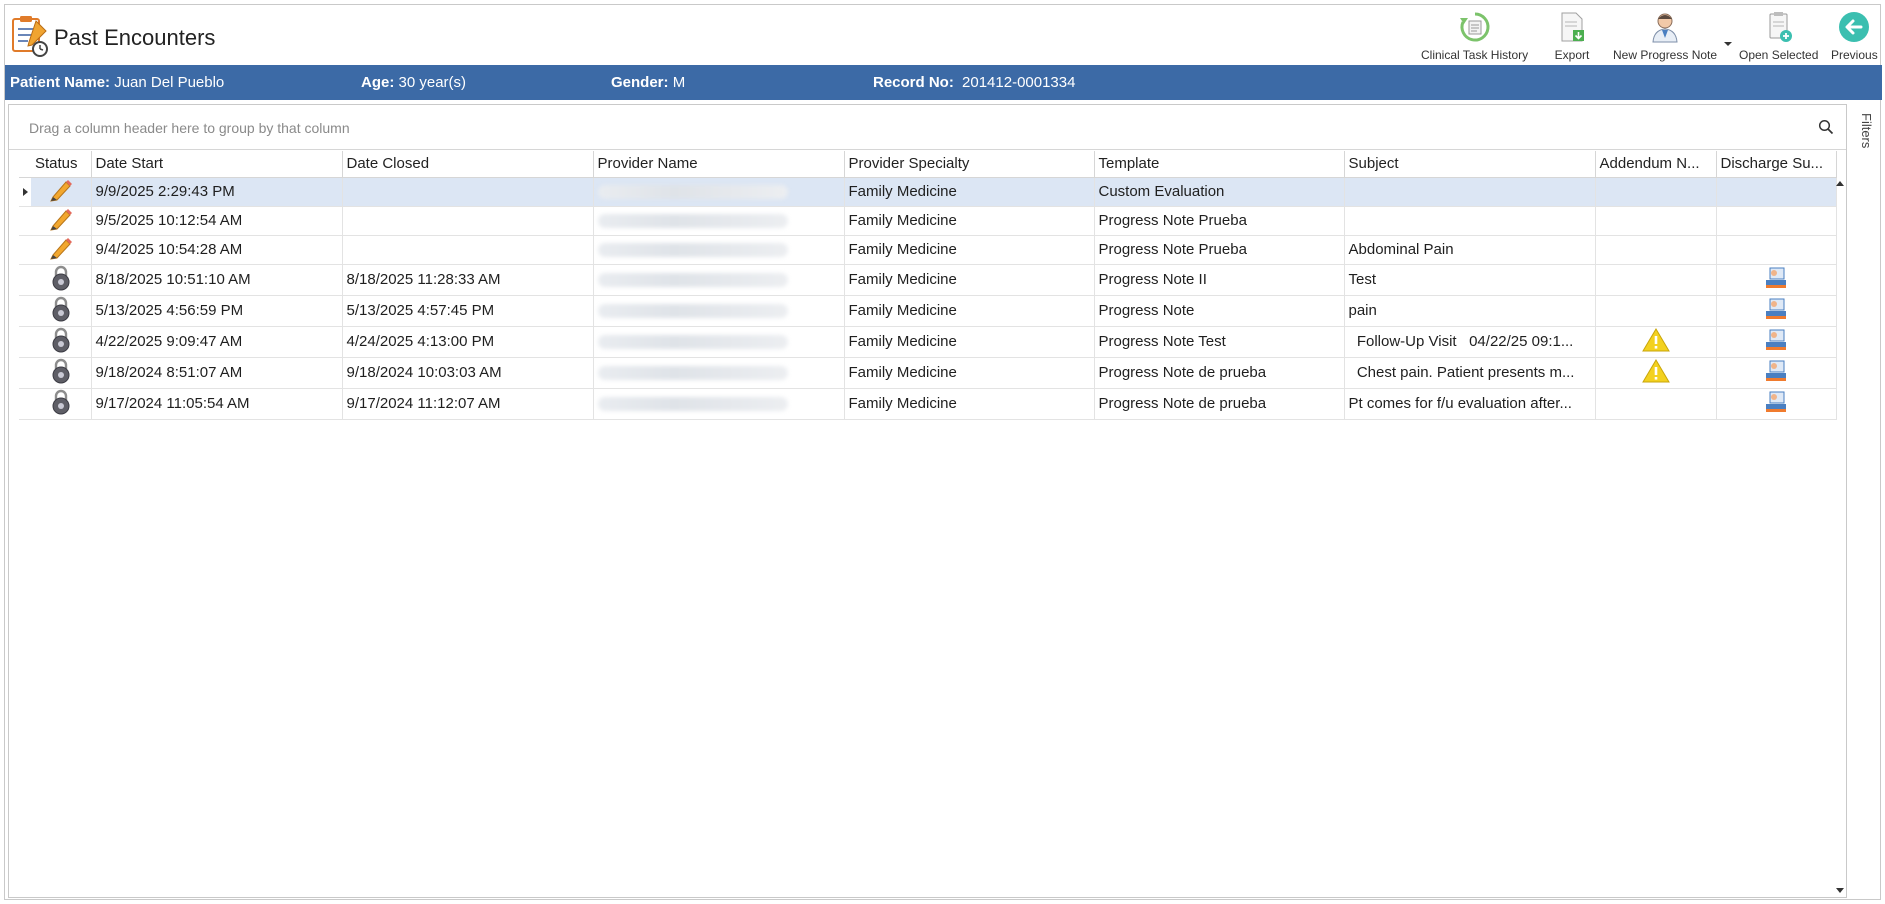 Image resolution: width=1885 pixels, height=904 pixels. What do you see at coordinates (1470, 250) in the screenshot?
I see `subject-cell: Abdominal Pain` at bounding box center [1470, 250].